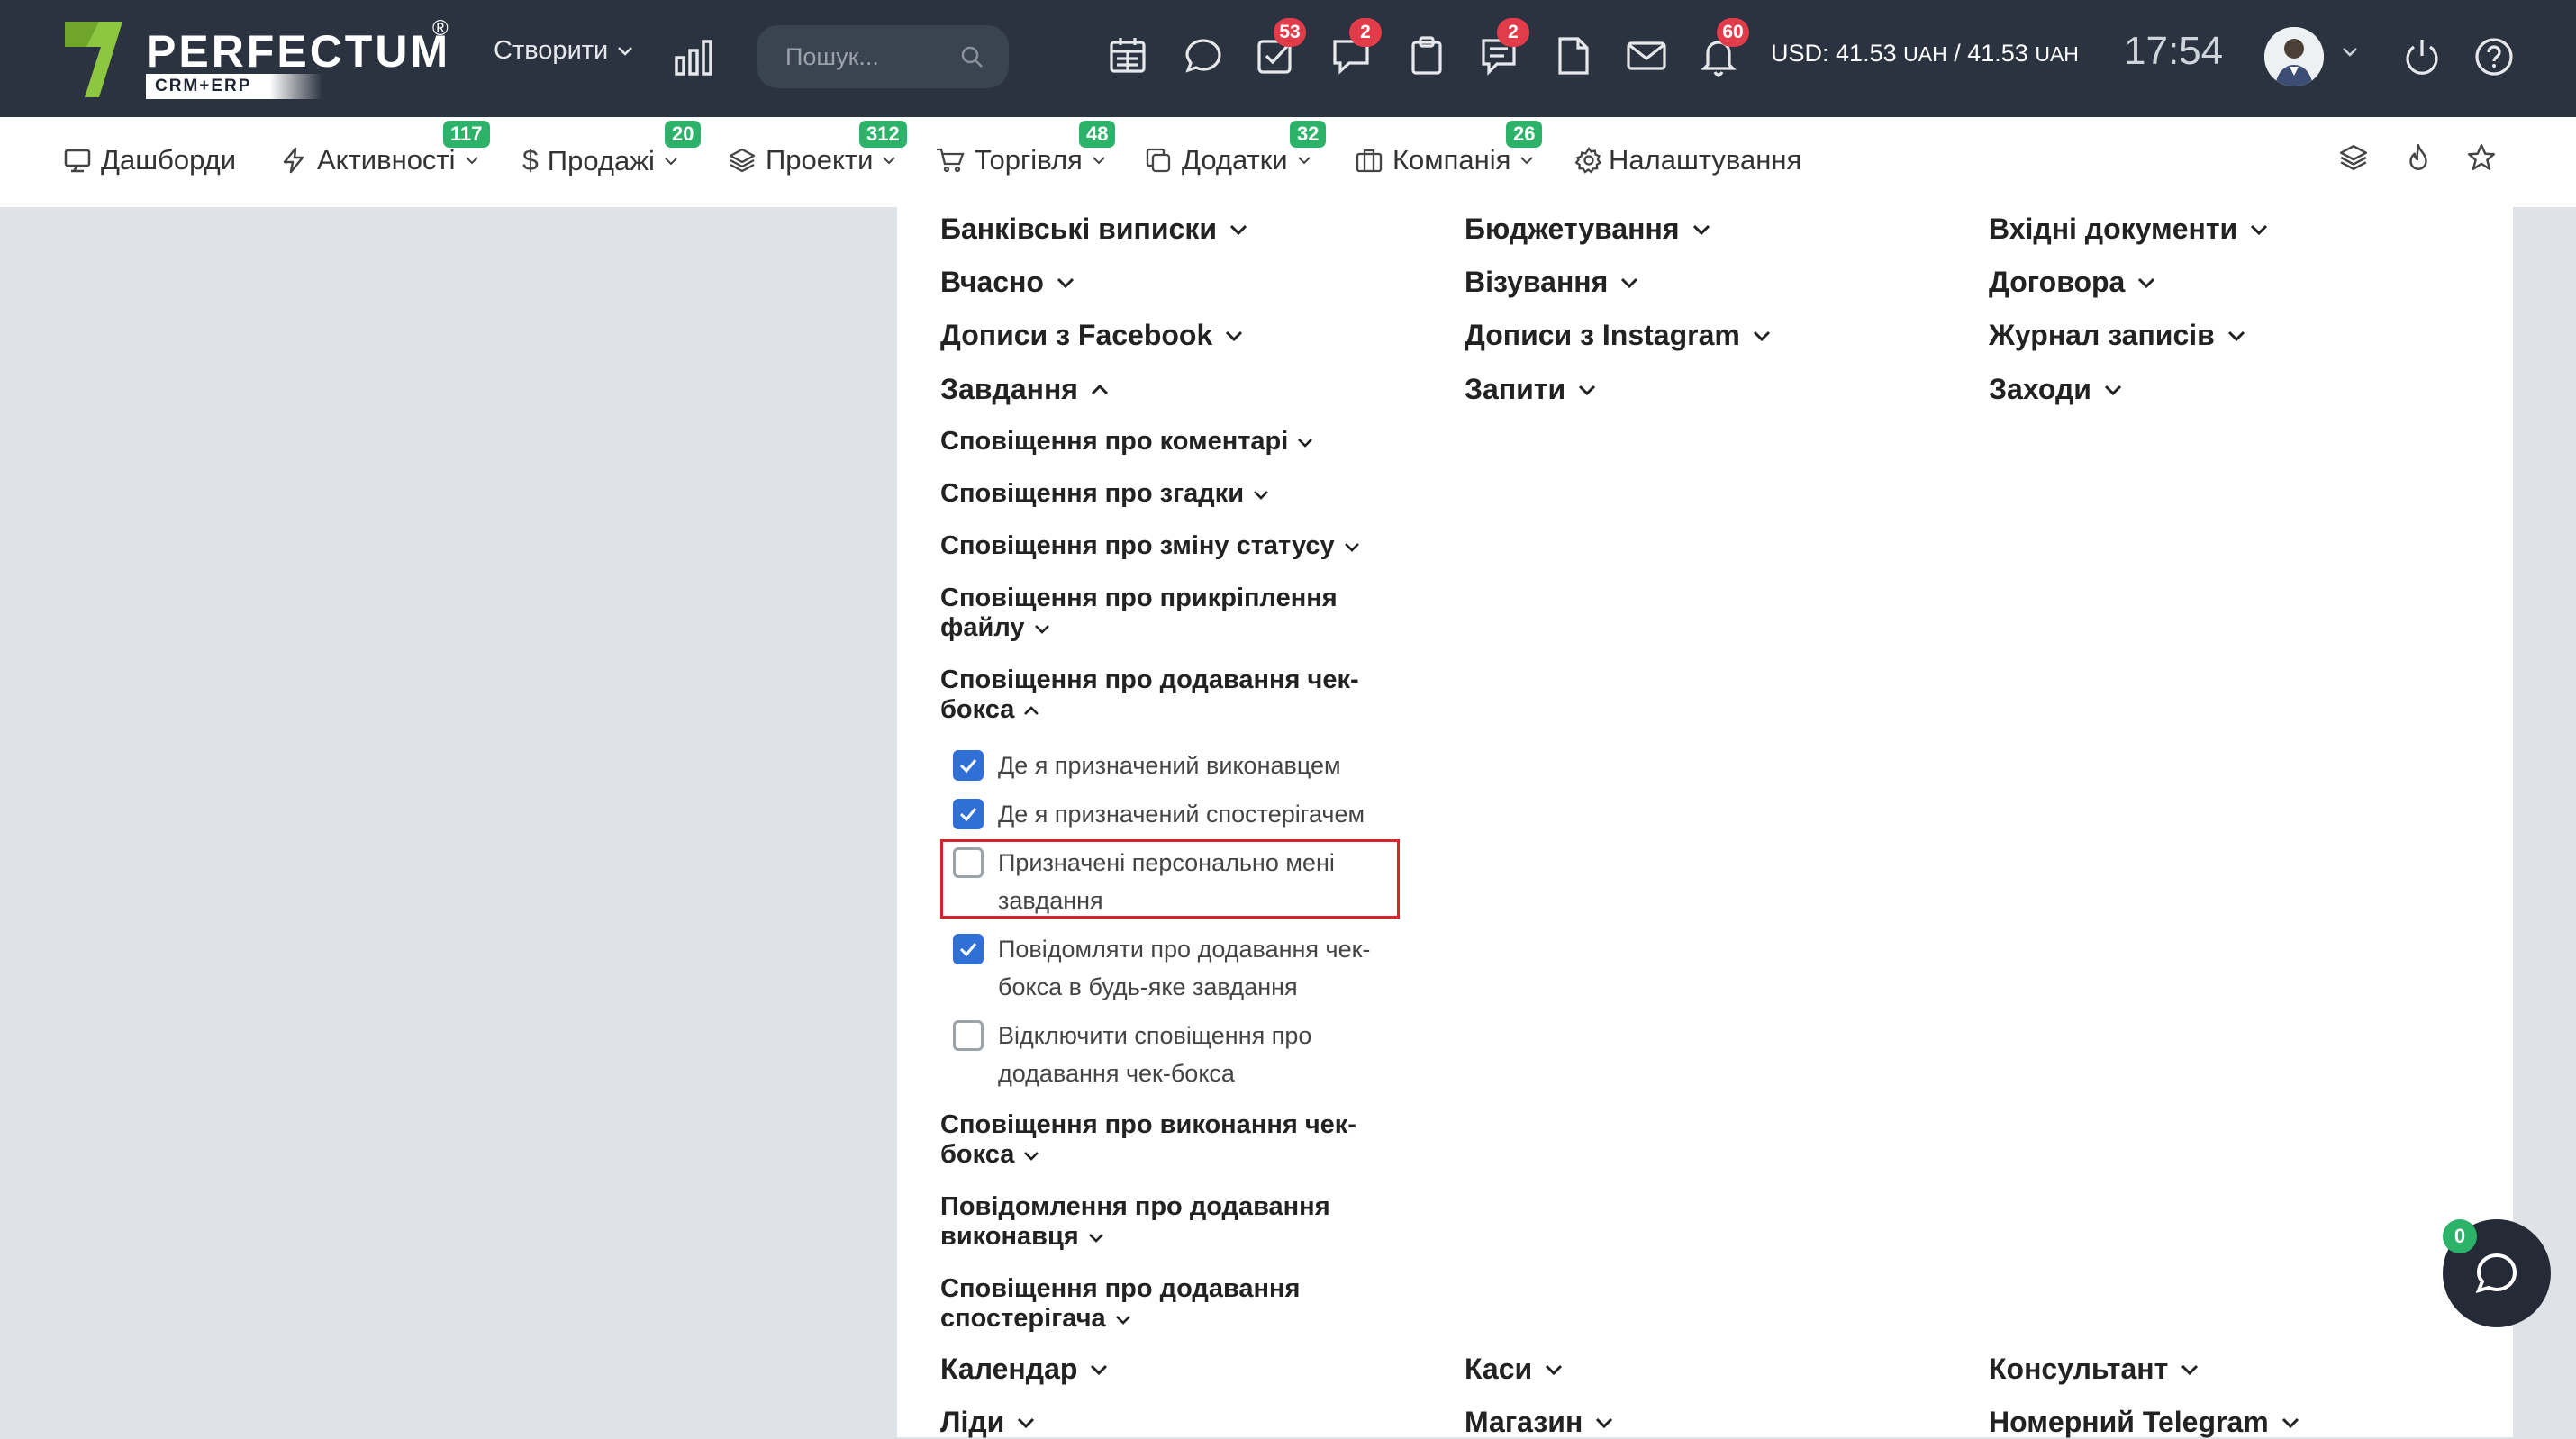  I want to click on subsection-checkbox-add: Сповіщення про додавання чек-бокса, so click(1174, 695).